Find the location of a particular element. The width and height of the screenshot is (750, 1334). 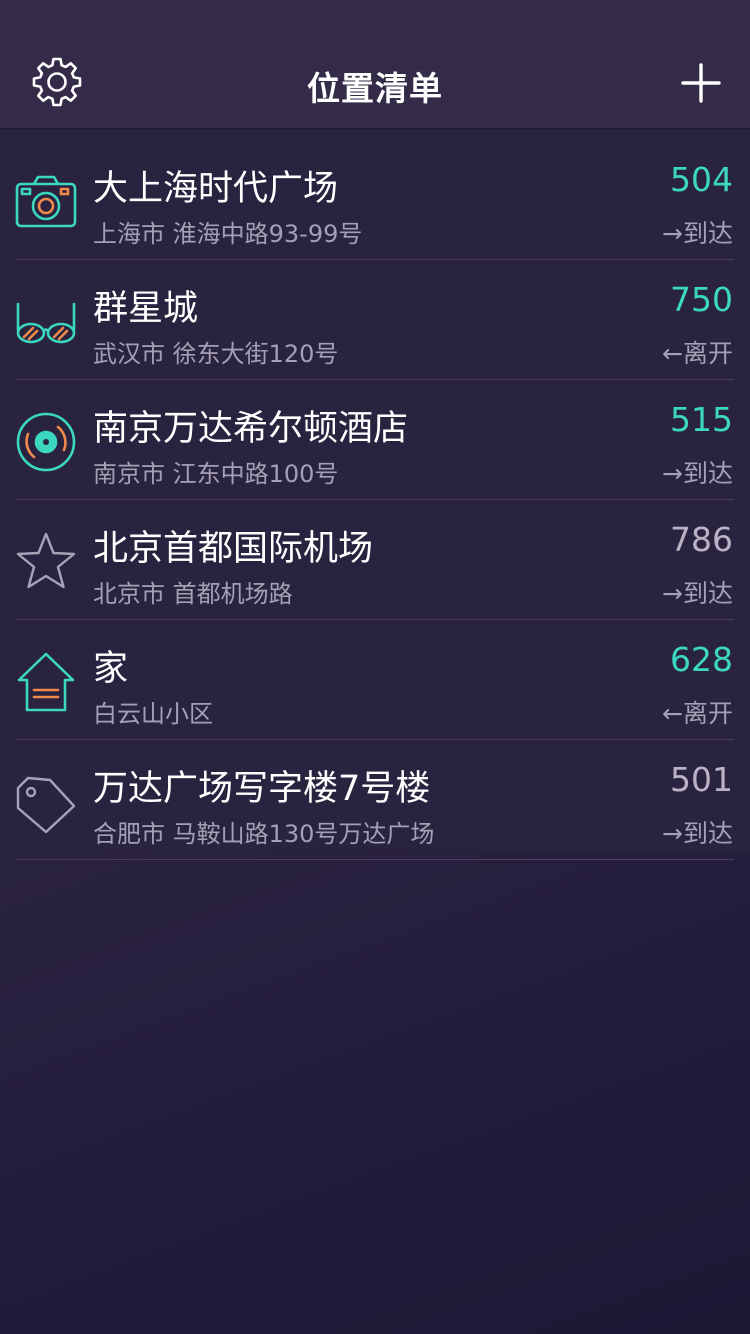

visit-count: 504 is located at coordinates (701, 179).